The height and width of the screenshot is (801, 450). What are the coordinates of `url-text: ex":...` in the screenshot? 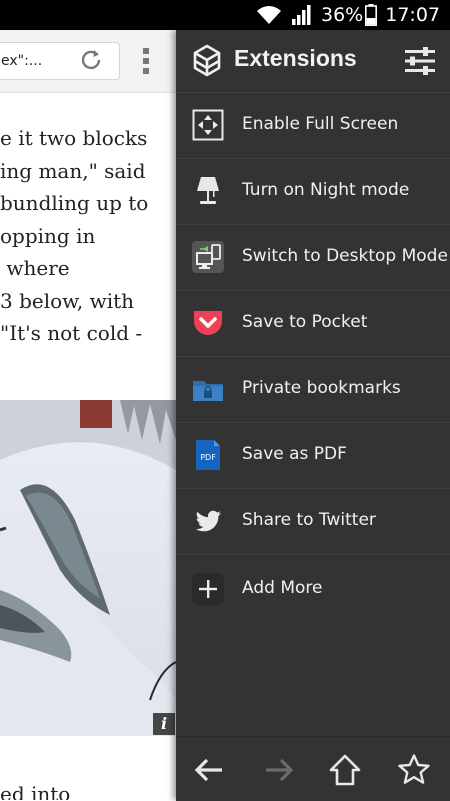 It's located at (22, 61).